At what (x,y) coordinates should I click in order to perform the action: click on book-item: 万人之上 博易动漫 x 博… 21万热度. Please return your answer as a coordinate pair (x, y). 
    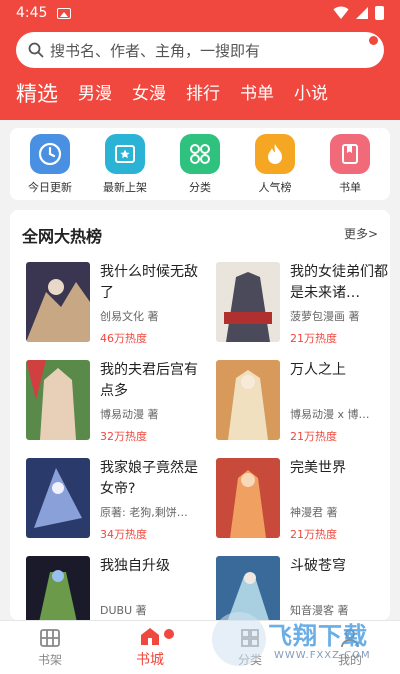
    Looking at the image, I should click on (303, 405).